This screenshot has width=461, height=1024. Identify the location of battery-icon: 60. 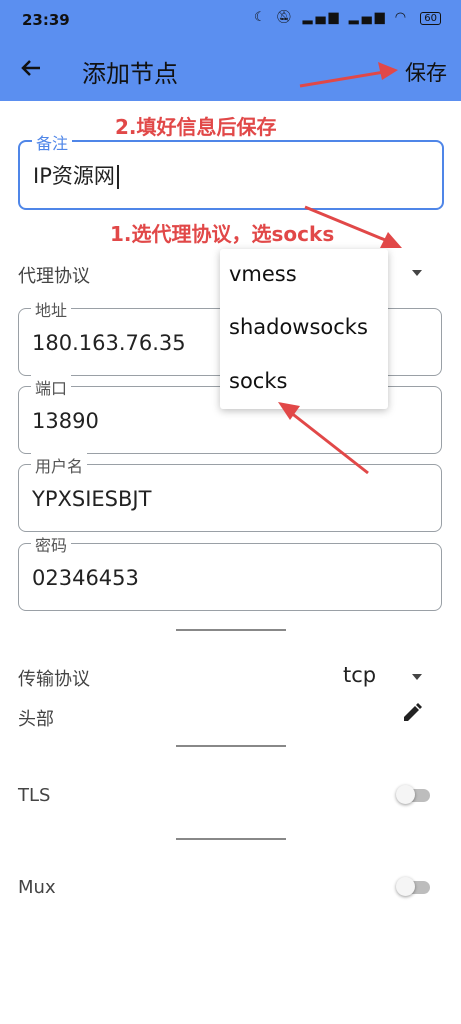
(430, 18).